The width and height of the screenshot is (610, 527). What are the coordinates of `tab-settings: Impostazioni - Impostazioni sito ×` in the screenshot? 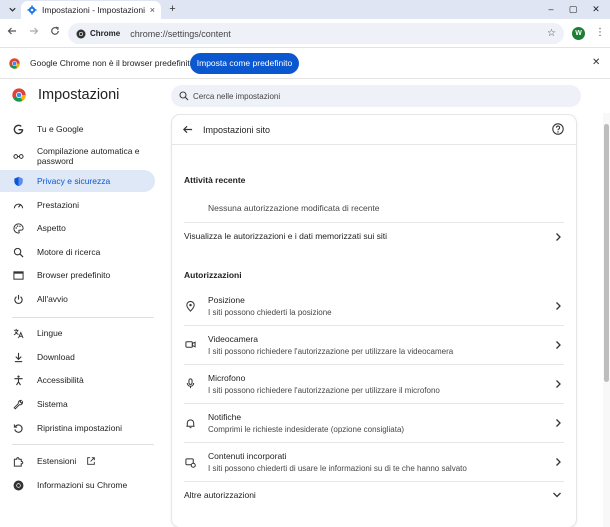 It's located at (91, 10).